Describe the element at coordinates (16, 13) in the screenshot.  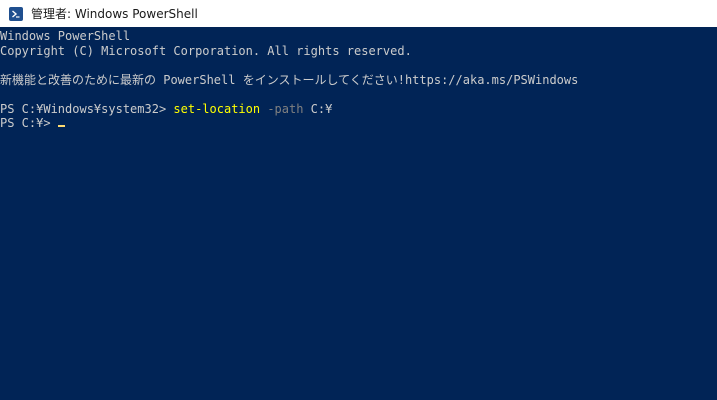
I see `powershell-icon` at that location.